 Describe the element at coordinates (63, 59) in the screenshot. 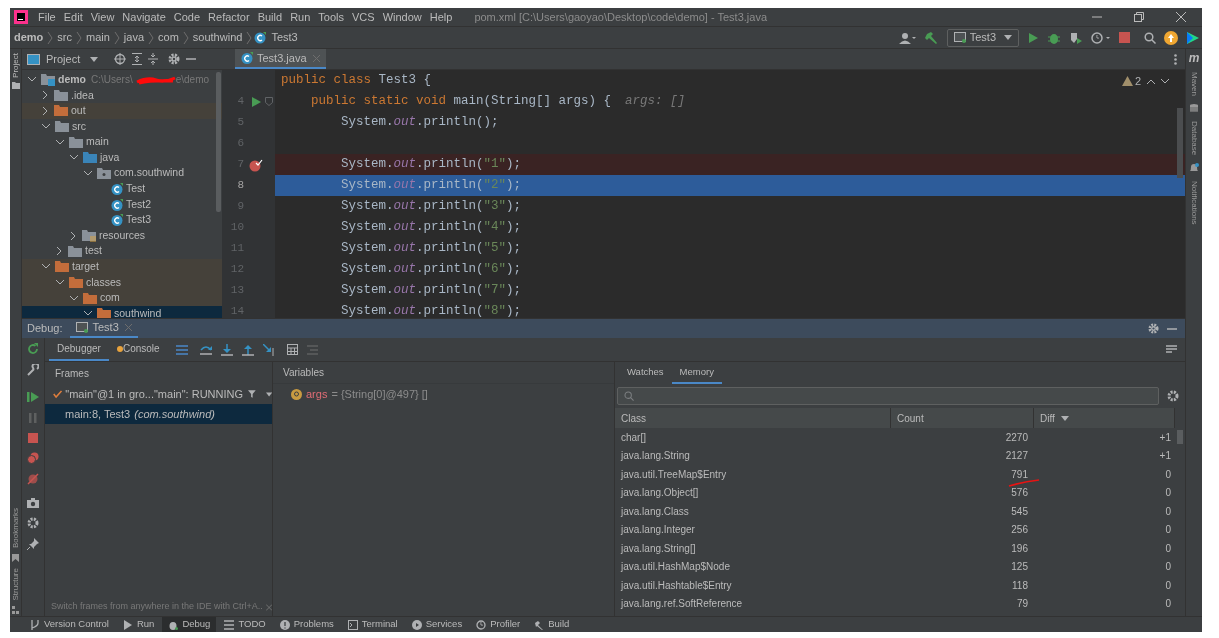

I see `project-view-title: Project` at that location.